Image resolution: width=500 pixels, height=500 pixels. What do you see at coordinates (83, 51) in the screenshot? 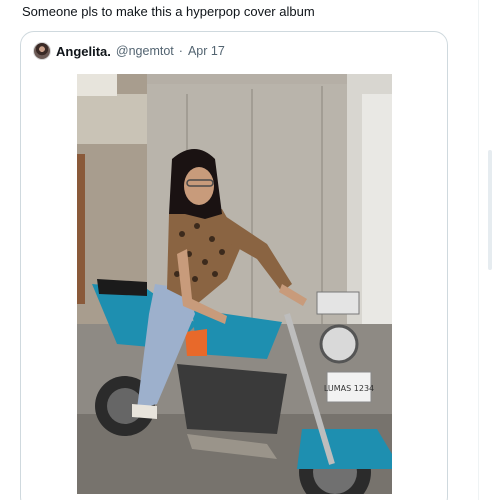
I see `display-name: Angelita.` at bounding box center [83, 51].